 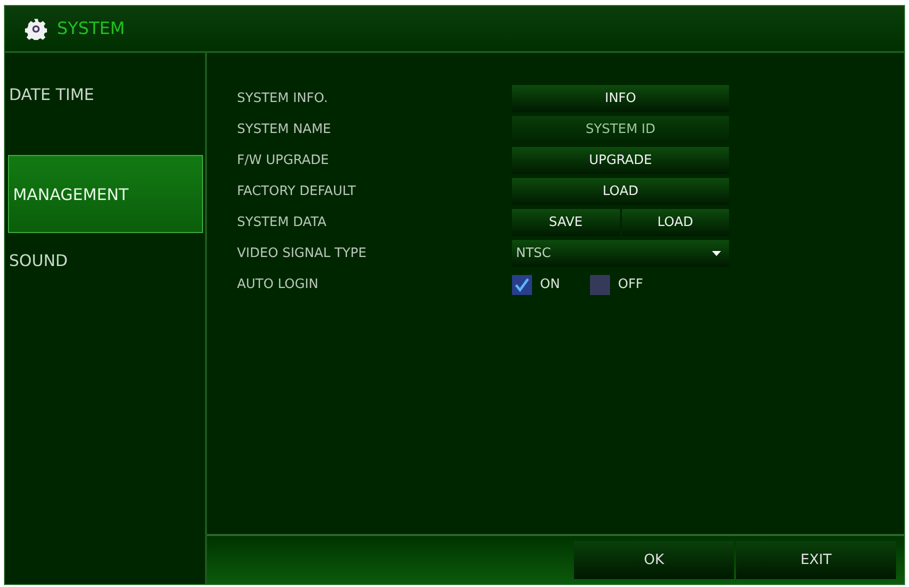 I want to click on setting-label: AUTO LOGIN, so click(x=278, y=284).